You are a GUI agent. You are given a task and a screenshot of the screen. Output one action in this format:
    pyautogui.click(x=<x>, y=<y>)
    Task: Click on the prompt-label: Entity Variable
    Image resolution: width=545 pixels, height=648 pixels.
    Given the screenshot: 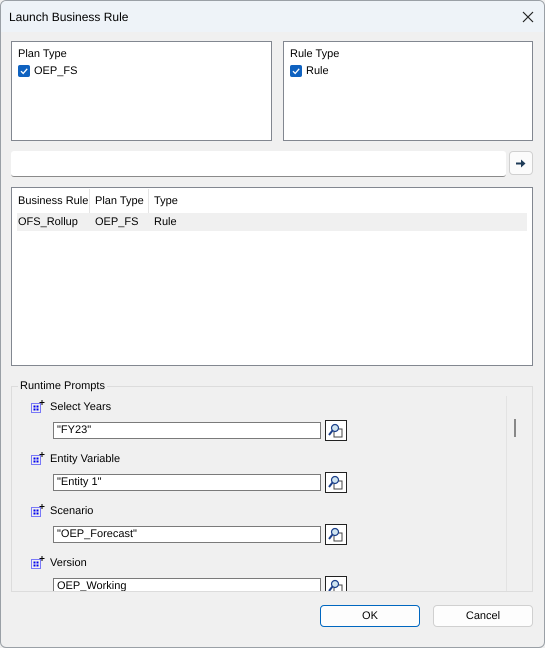 What is the action you would take?
    pyautogui.click(x=85, y=459)
    